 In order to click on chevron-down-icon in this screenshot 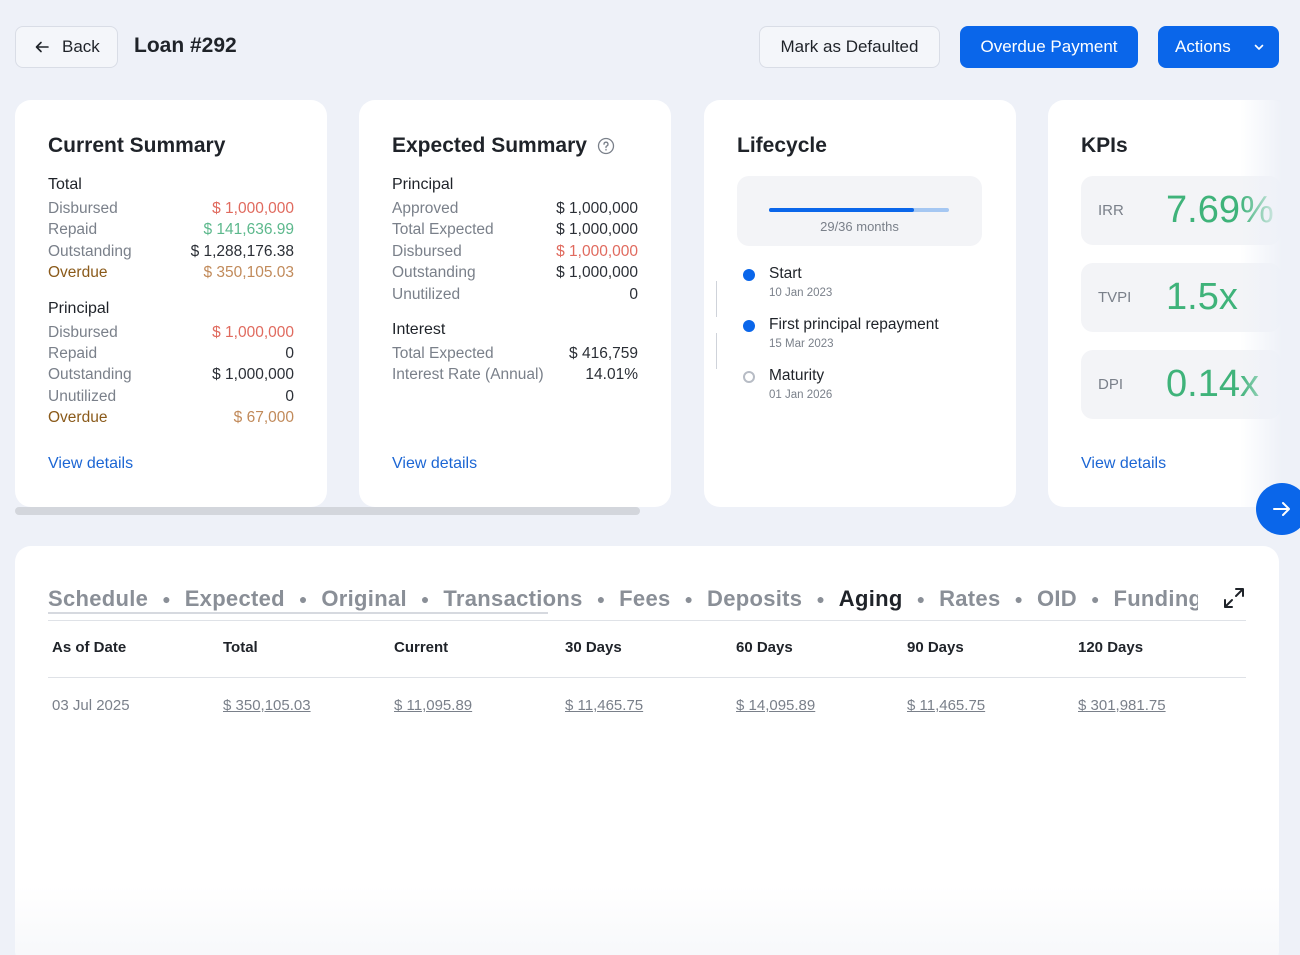, I will do `click(1259, 47)`.